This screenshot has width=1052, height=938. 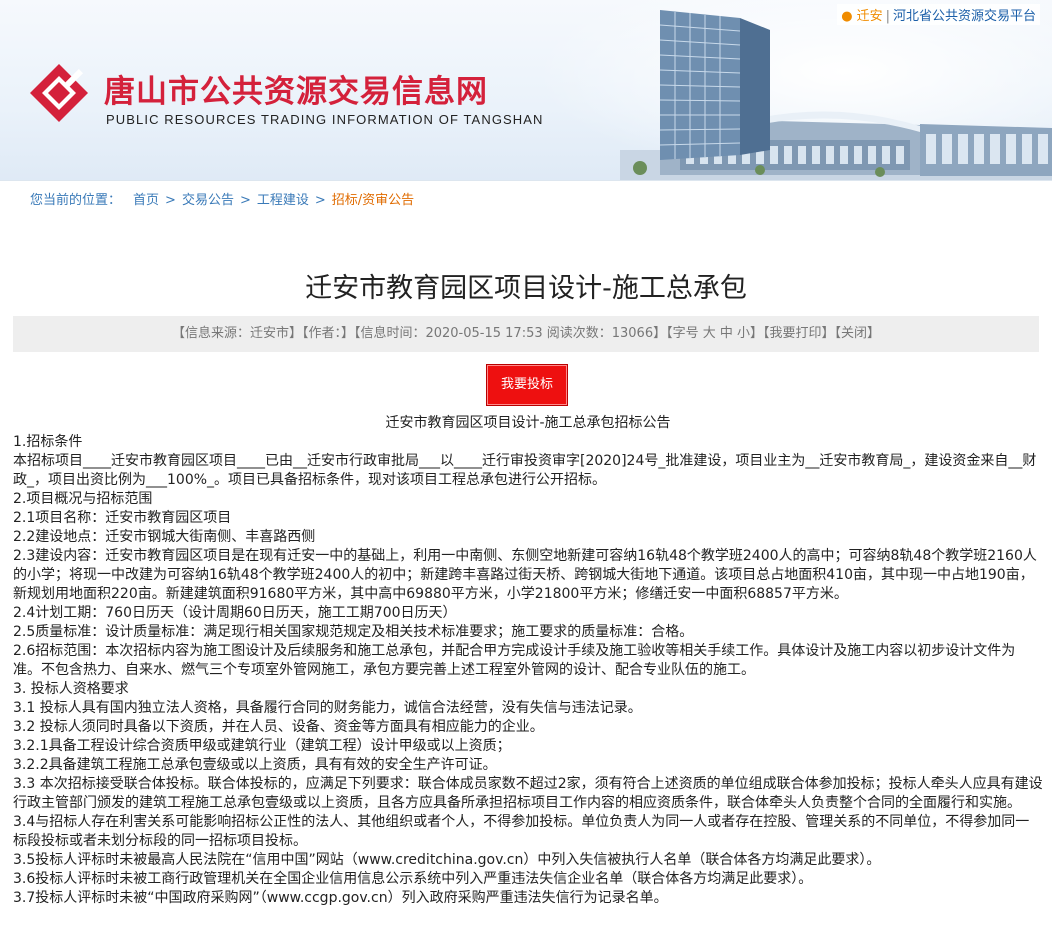 What do you see at coordinates (71, 689) in the screenshot?
I see `notice-line: 3. 投标人资格要求` at bounding box center [71, 689].